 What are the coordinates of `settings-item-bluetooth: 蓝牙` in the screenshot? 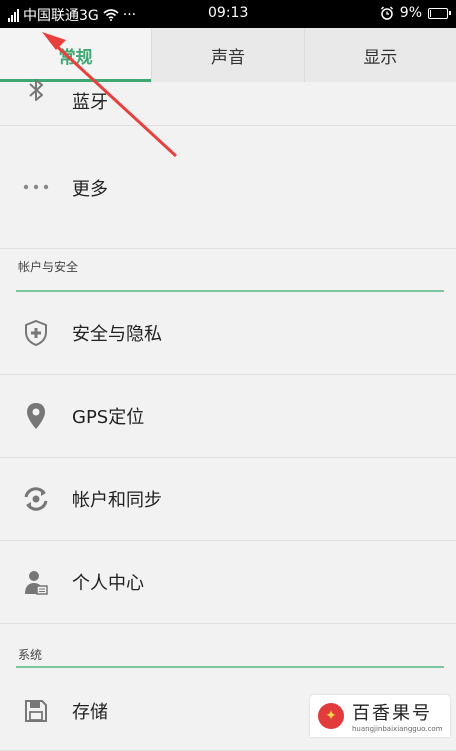 It's located at (228, 102).